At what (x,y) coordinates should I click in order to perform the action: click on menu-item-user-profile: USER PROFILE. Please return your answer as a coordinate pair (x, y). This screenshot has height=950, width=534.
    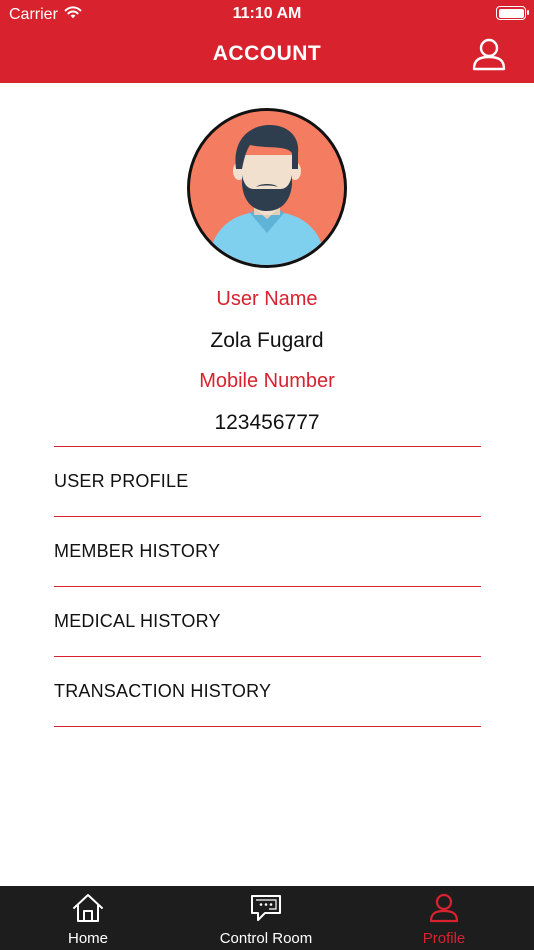
    Looking at the image, I should click on (267, 481).